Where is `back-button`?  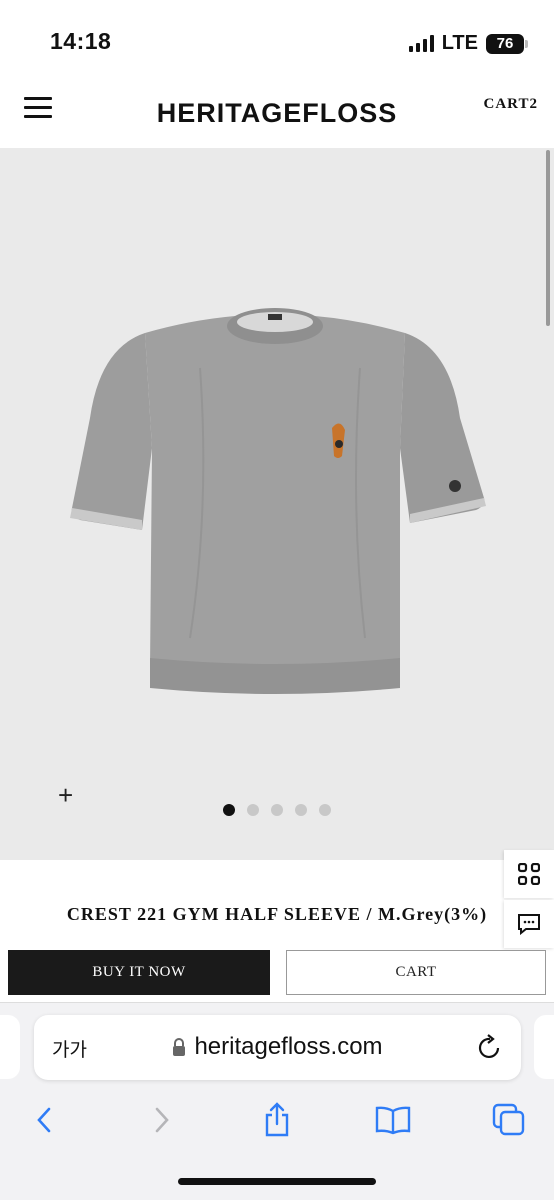 back-button is located at coordinates (44, 1120).